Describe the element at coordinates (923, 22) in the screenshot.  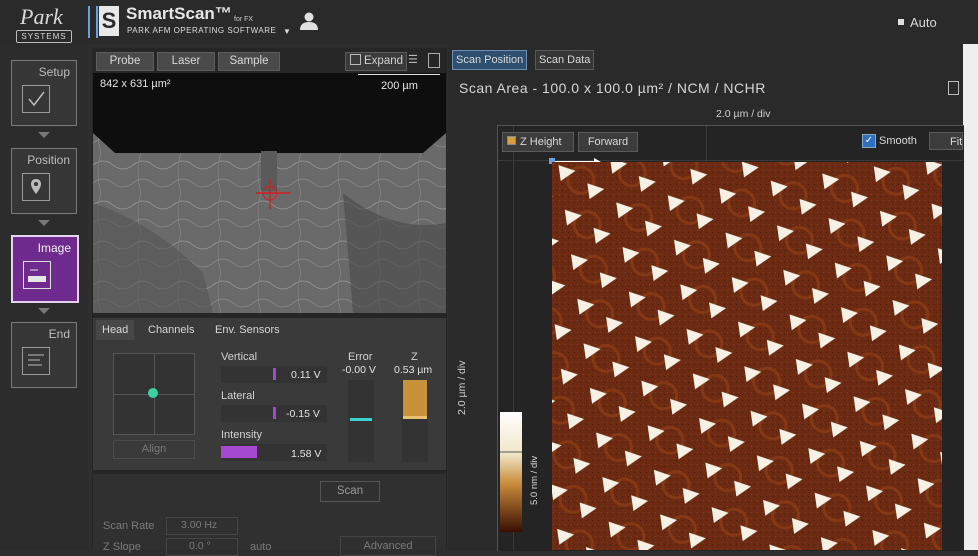
I see `auto-mode-label: Auto` at that location.